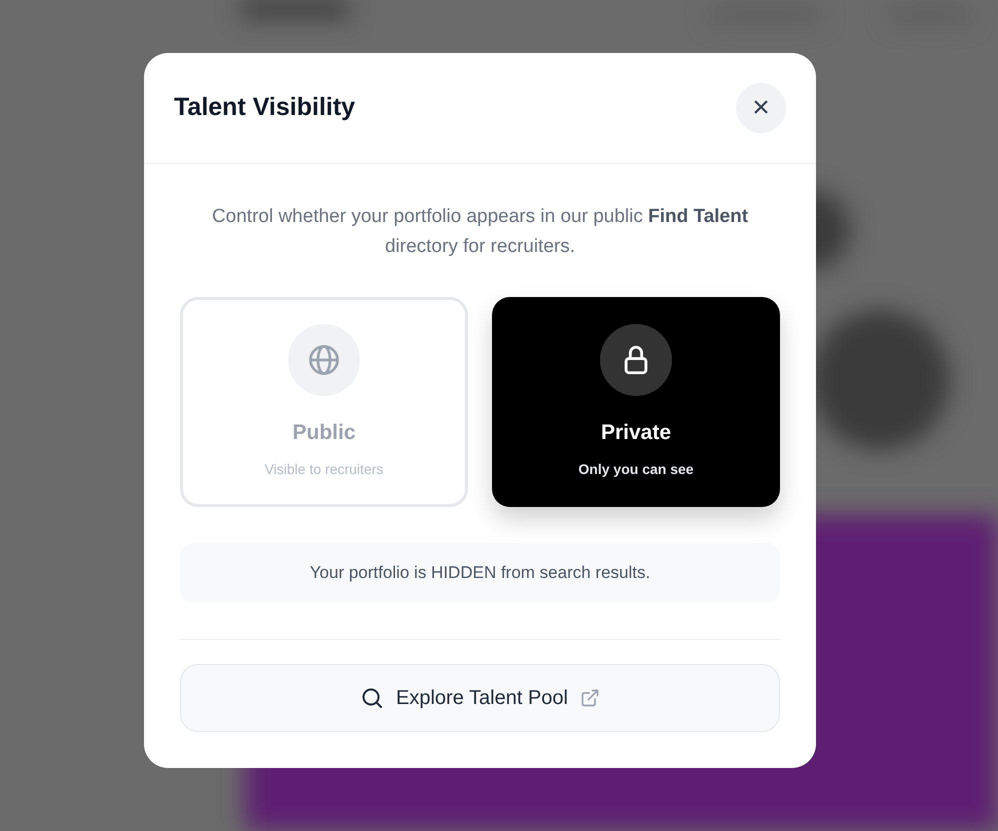  Describe the element at coordinates (590, 698) in the screenshot. I see `external-link-icon` at that location.